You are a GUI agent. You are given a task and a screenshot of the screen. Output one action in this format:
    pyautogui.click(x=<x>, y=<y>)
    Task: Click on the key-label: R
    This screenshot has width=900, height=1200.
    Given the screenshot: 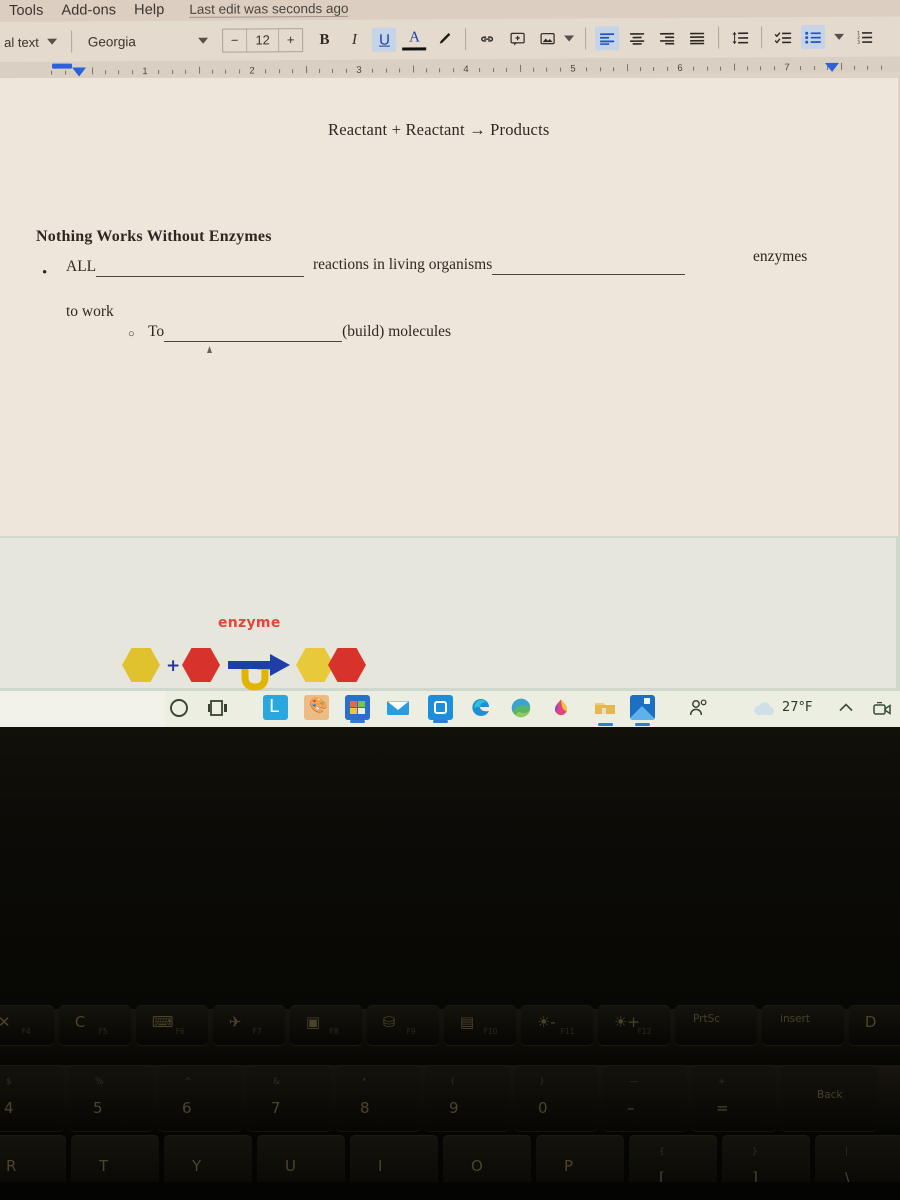 What is the action you would take?
    pyautogui.click(x=11, y=1166)
    